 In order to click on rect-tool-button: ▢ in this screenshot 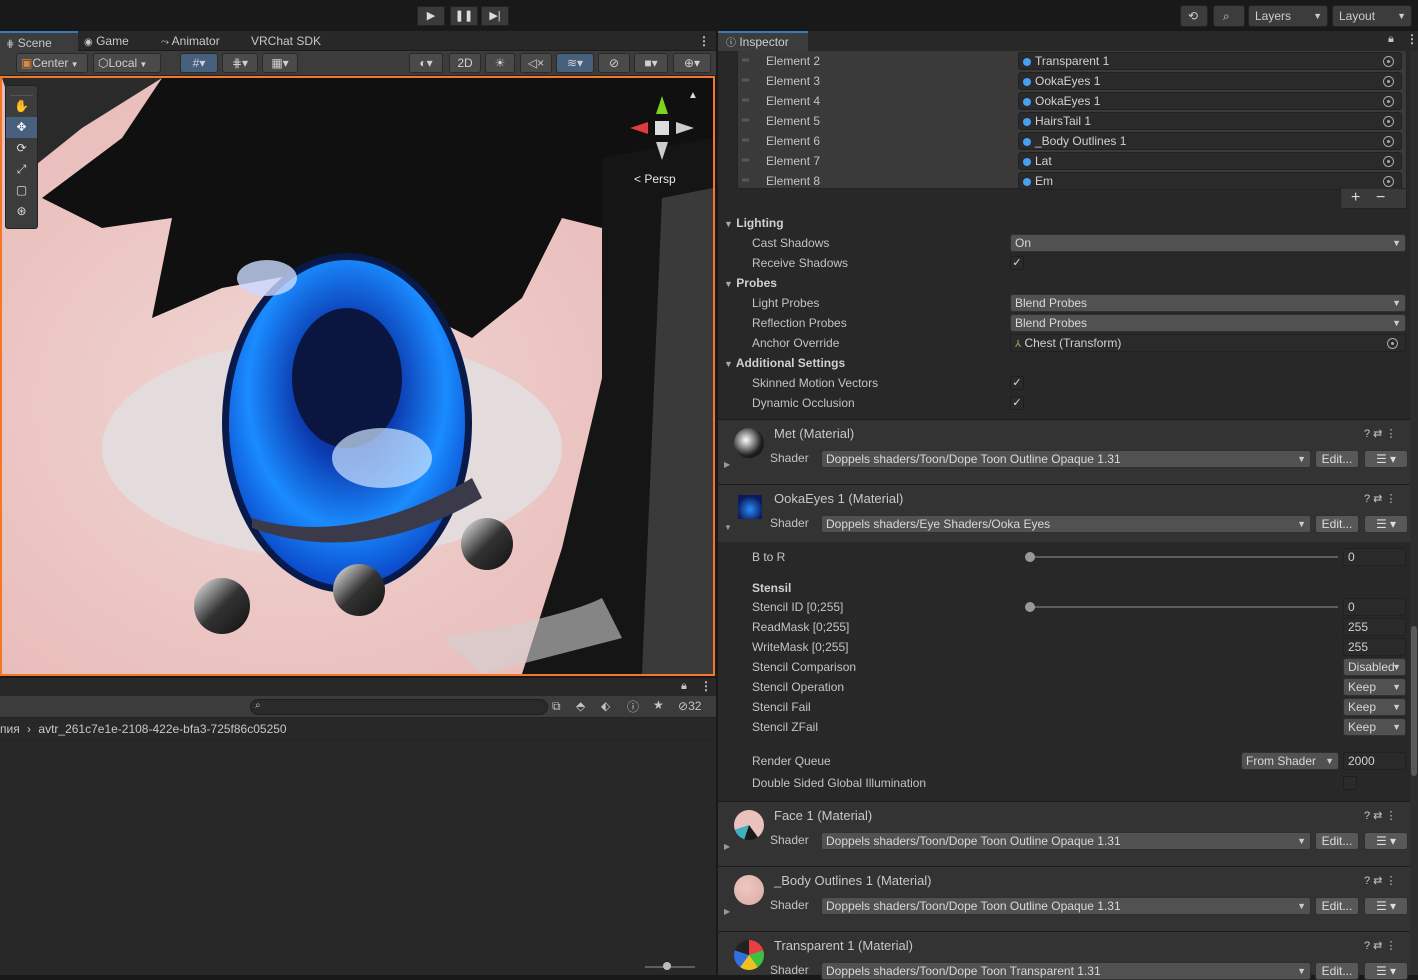, I will do `click(21, 190)`.